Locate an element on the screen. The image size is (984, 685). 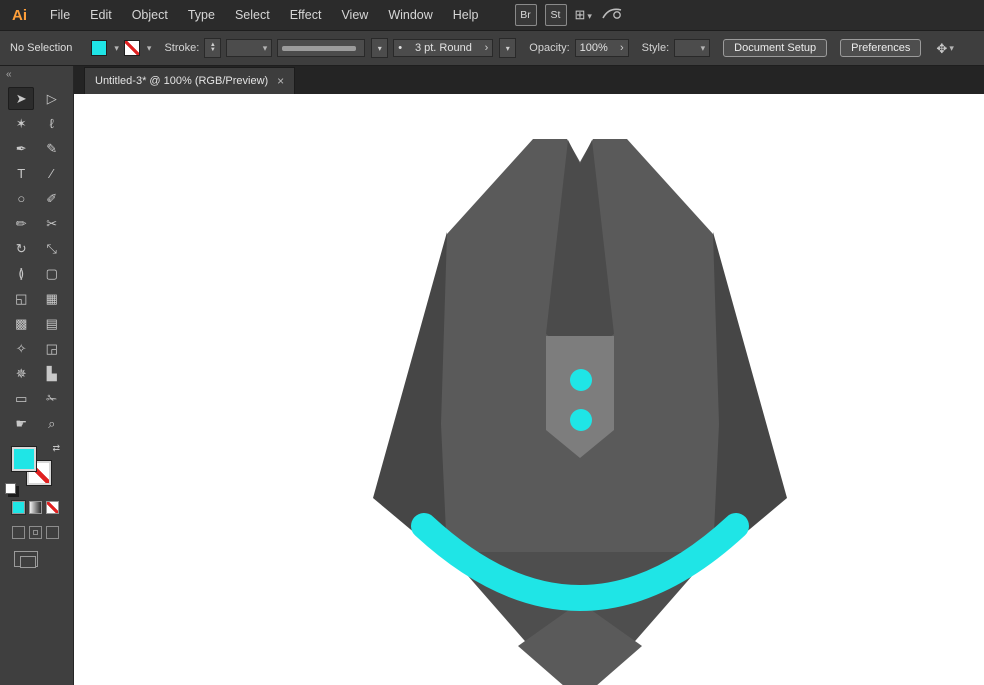
gradient-tool: ▤ is located at coordinates (52, 323).